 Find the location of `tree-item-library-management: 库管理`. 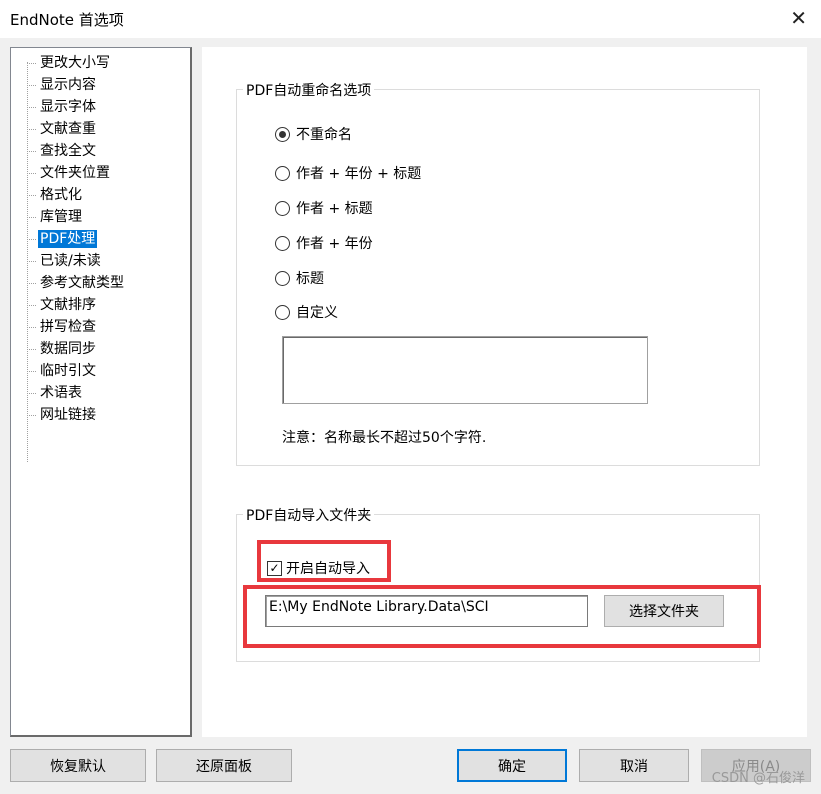

tree-item-library-management: 库管理 is located at coordinates (55, 217).